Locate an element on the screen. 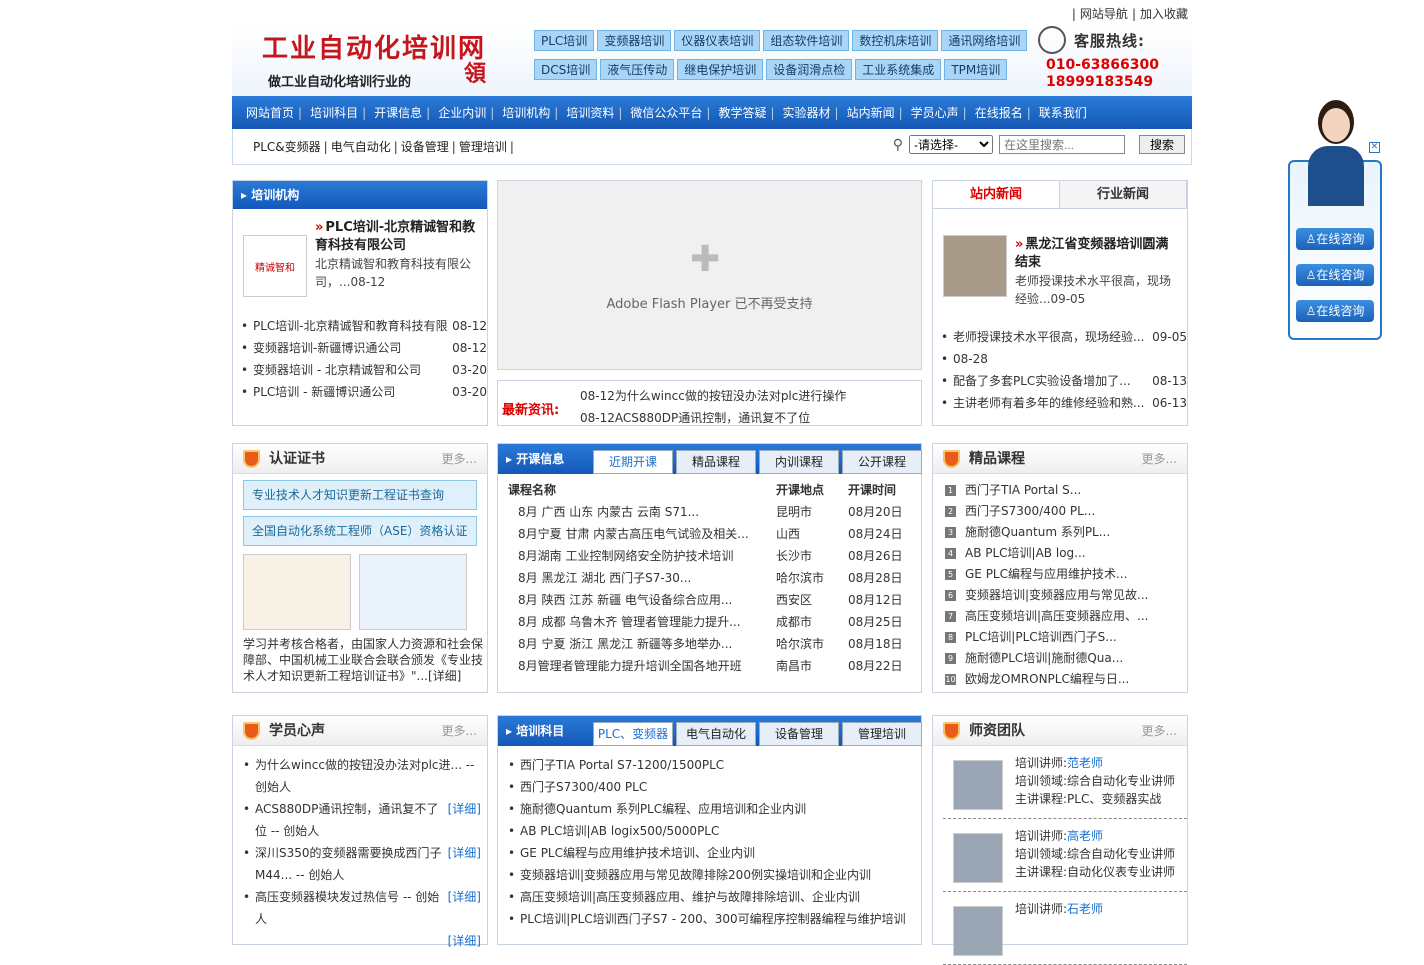  list-item: 08-28 is located at coordinates (1064, 359).